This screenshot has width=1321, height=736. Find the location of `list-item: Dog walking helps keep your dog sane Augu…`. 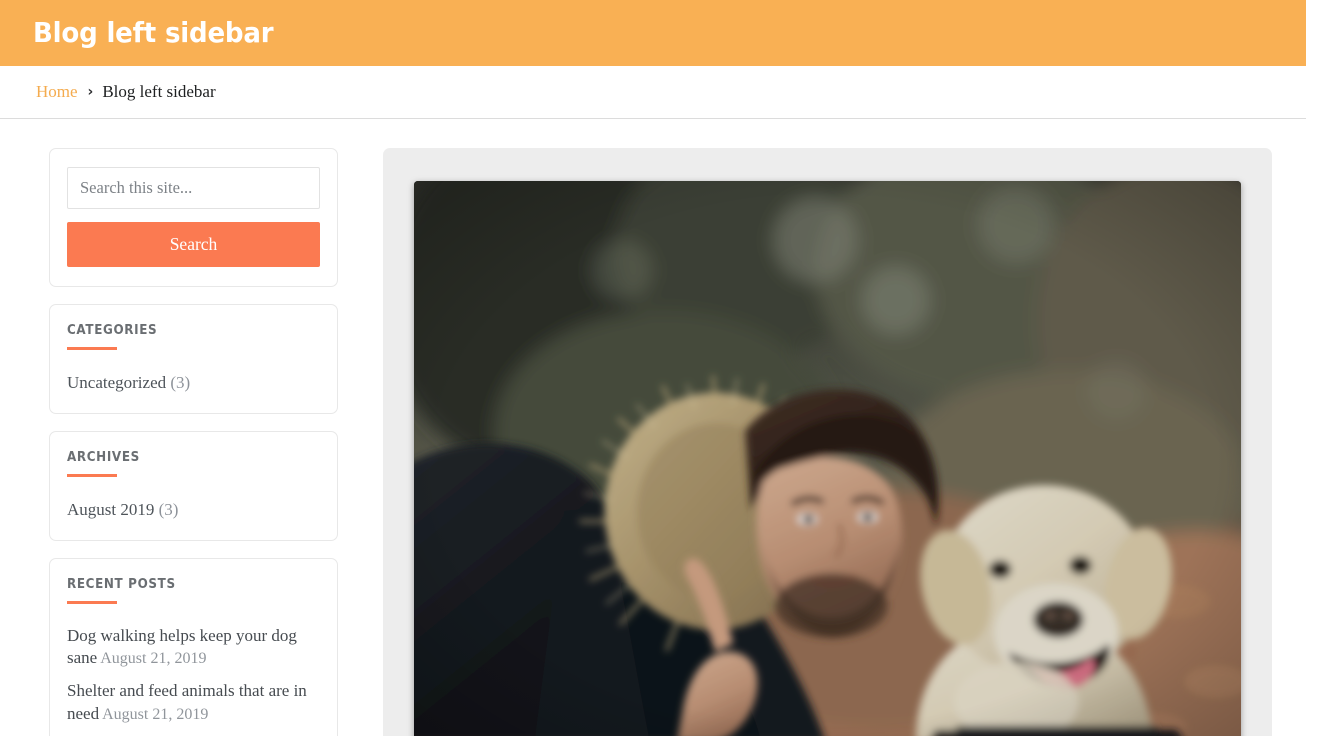

list-item: Dog walking helps keep your dog sane Augu… is located at coordinates (193, 647).